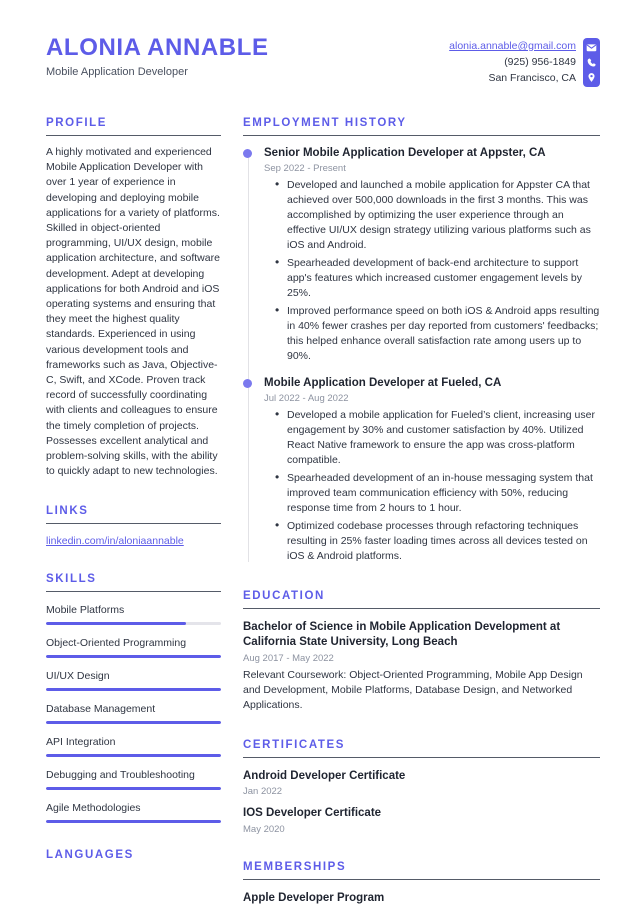 The height and width of the screenshot is (905, 640). I want to click on candidate-job-title: Mobile Application Developer, so click(117, 71).